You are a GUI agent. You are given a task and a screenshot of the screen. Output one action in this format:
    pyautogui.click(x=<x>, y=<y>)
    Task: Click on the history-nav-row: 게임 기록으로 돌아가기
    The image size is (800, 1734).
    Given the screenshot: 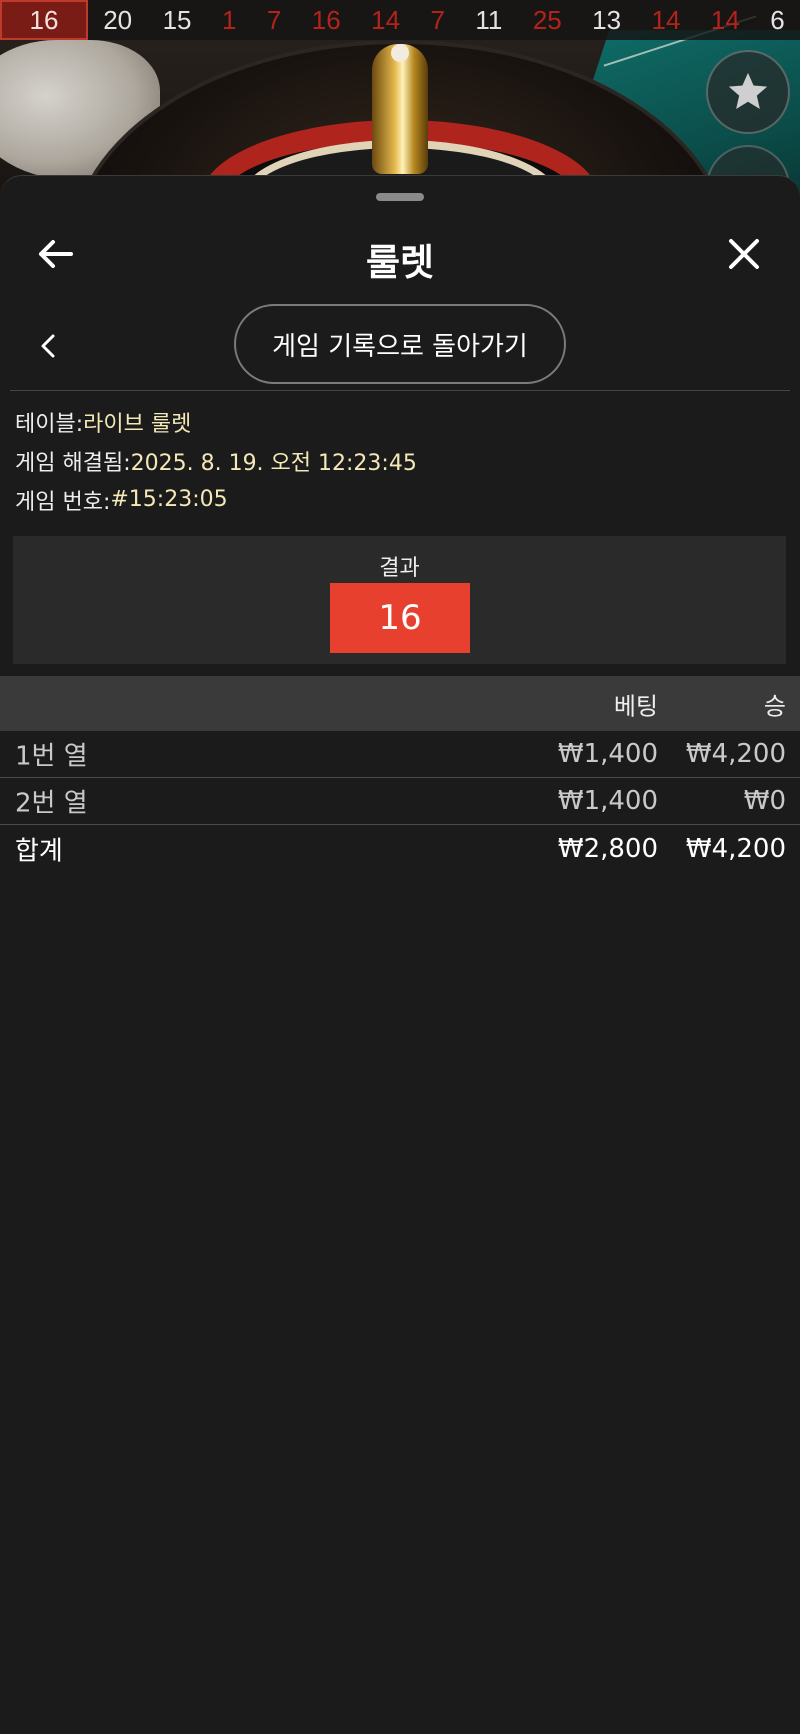 What is the action you would take?
    pyautogui.click(x=400, y=346)
    